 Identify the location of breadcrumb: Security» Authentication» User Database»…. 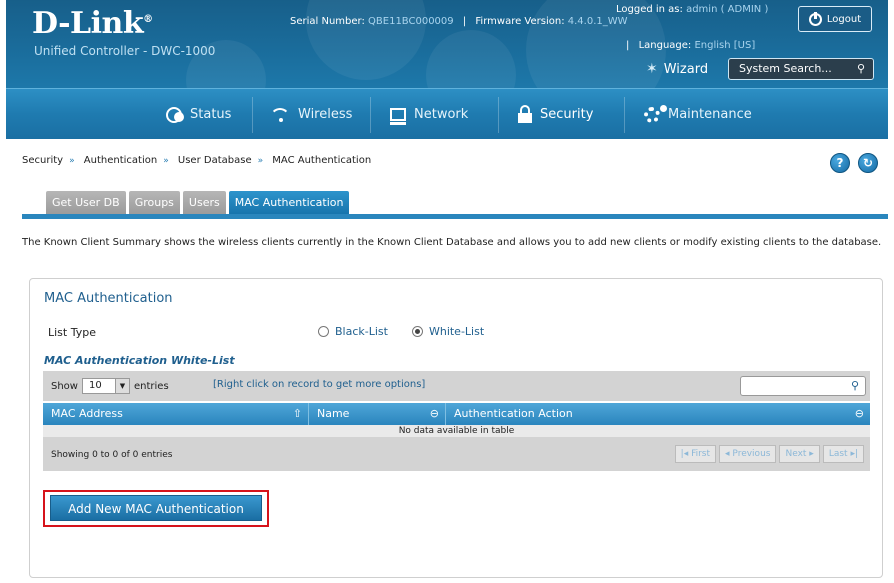
(197, 160).